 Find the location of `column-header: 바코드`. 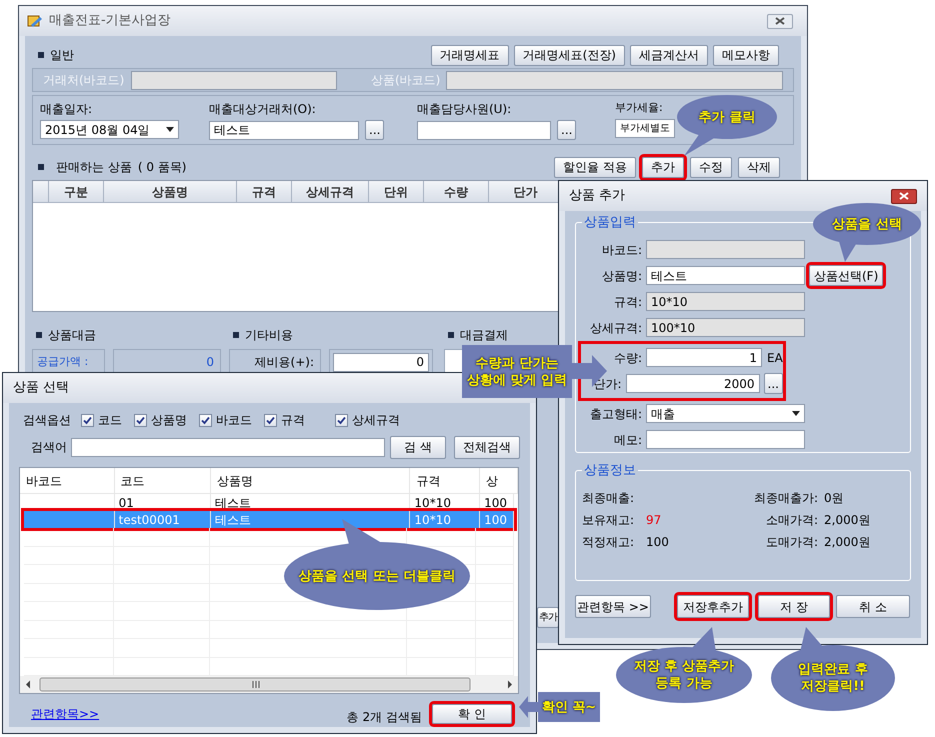

column-header: 바코드 is located at coordinates (67, 480).